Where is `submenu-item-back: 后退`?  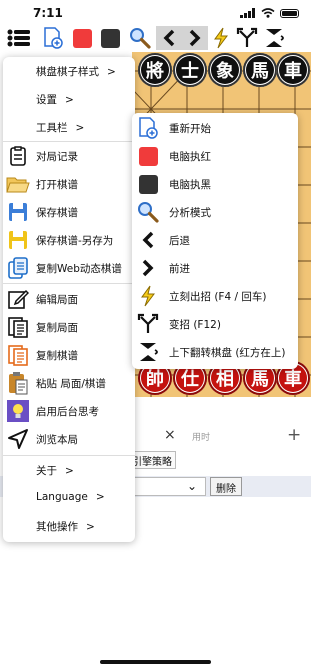
submenu-item-back: 后退 is located at coordinates (215, 240).